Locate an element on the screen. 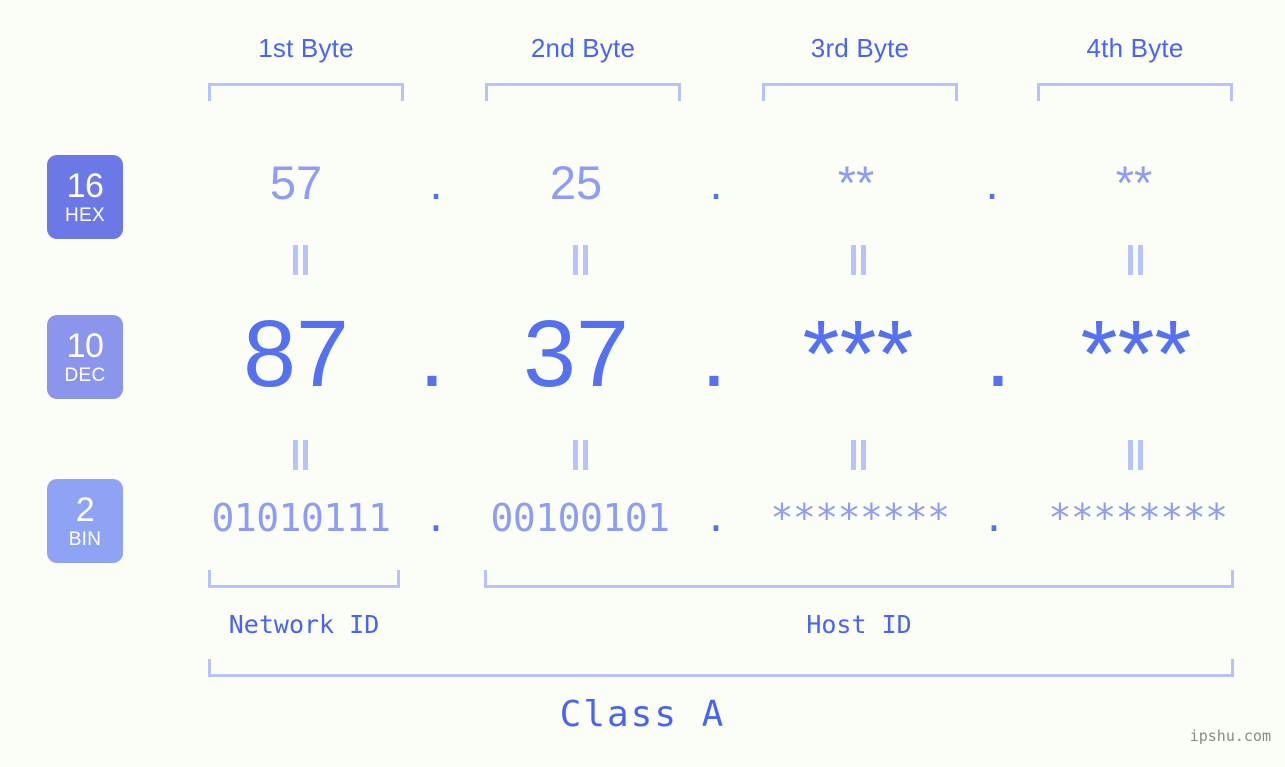 The width and height of the screenshot is (1285, 767). hex-byte-3: ** is located at coordinates (856, 182).